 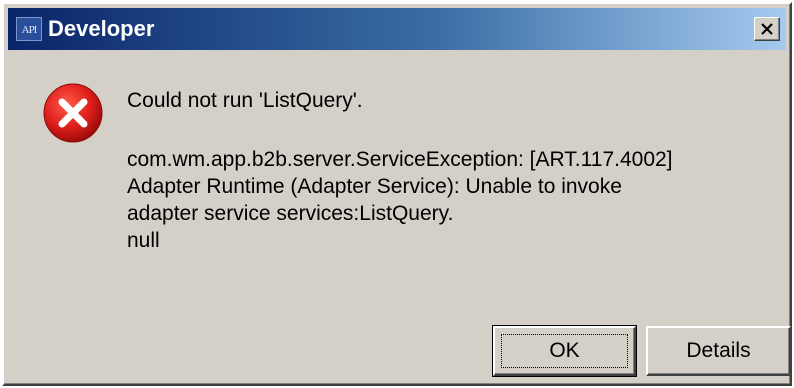 I want to click on error-detail-line: adapter service services:ListQuery., so click(x=290, y=213).